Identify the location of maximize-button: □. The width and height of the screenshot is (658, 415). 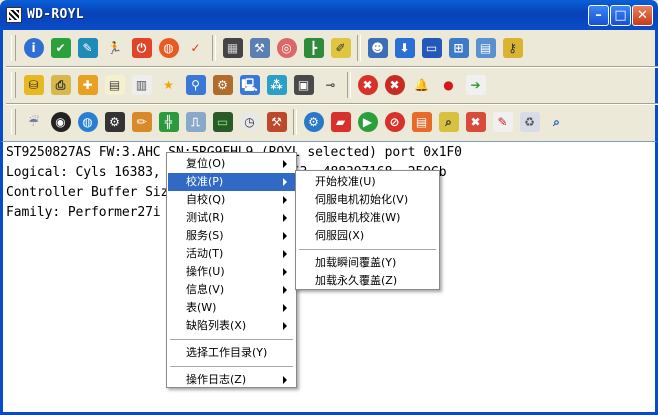
(620, 15).